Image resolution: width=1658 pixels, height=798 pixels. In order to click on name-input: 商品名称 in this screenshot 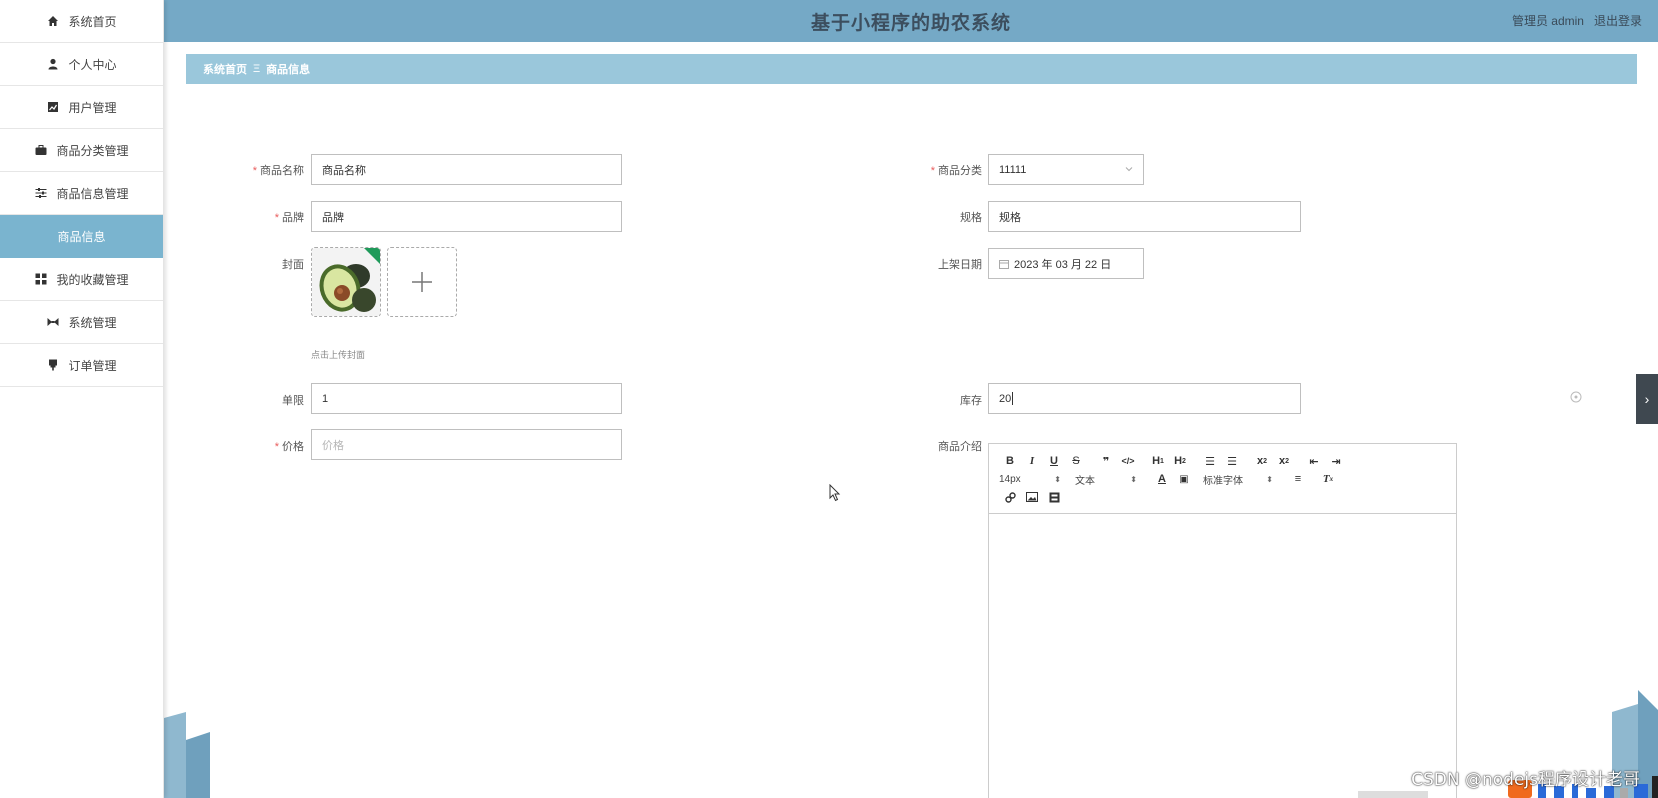, I will do `click(466, 169)`.